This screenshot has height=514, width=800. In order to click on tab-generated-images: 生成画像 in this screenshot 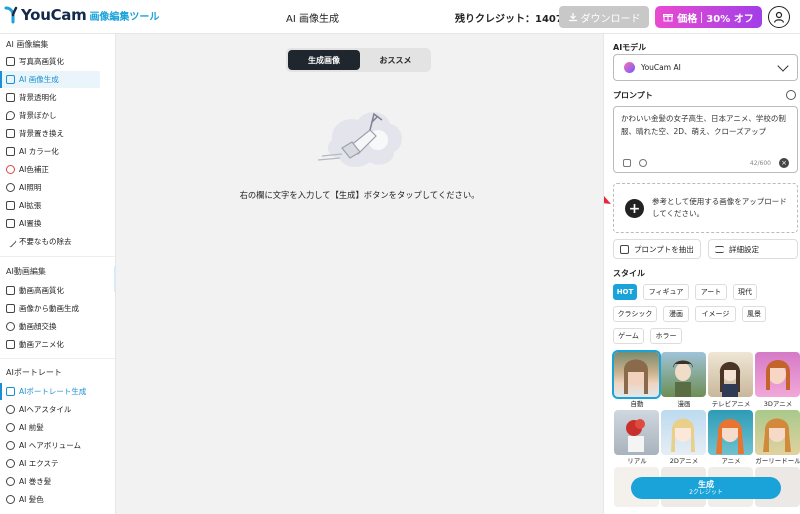, I will do `click(324, 60)`.